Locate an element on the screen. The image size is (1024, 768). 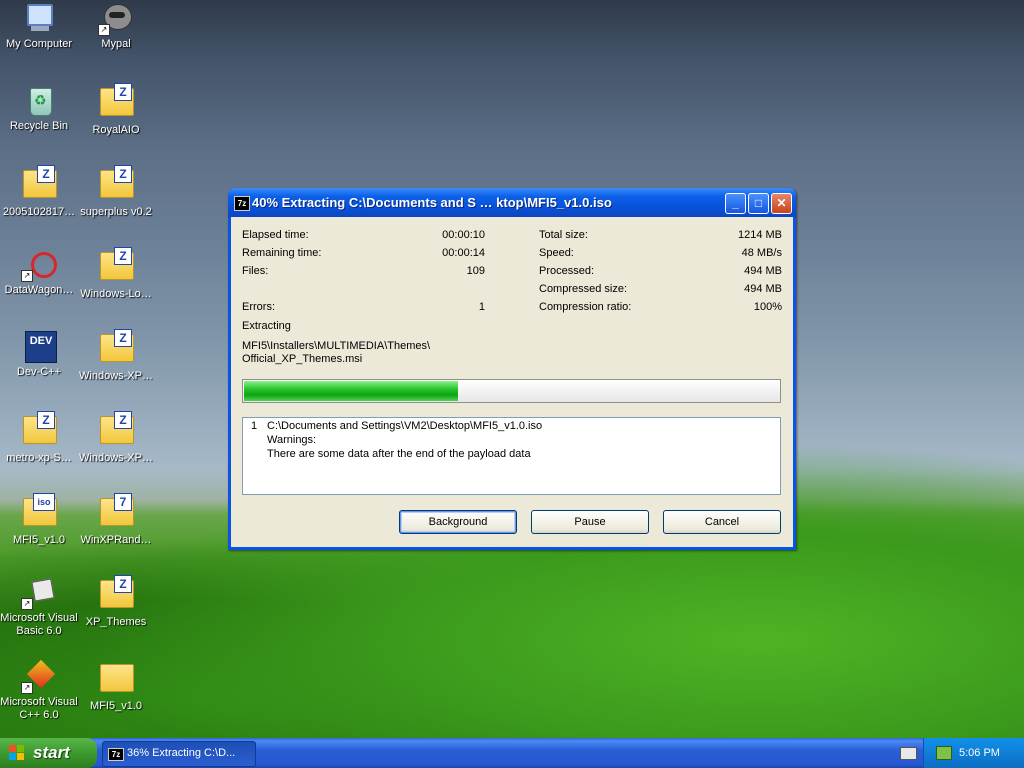
system-tray: 5:06 PM is located at coordinates (973, 753).